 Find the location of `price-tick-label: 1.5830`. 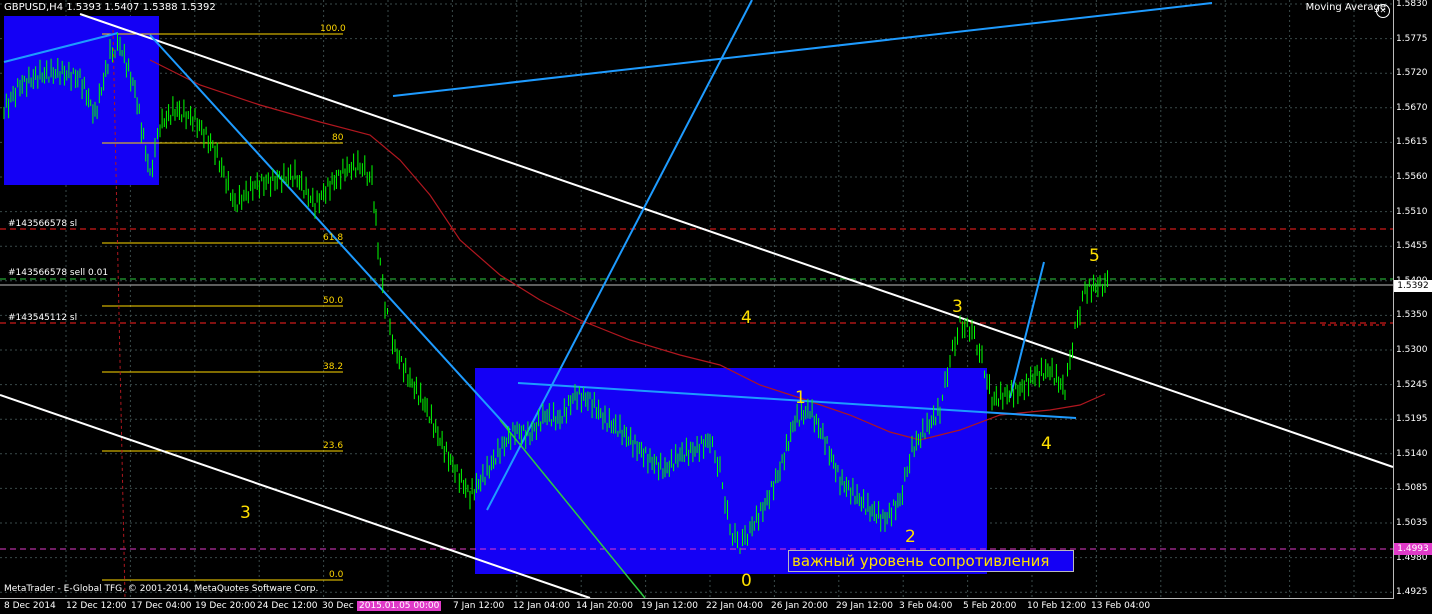

price-tick-label: 1.5830 is located at coordinates (1412, 4).